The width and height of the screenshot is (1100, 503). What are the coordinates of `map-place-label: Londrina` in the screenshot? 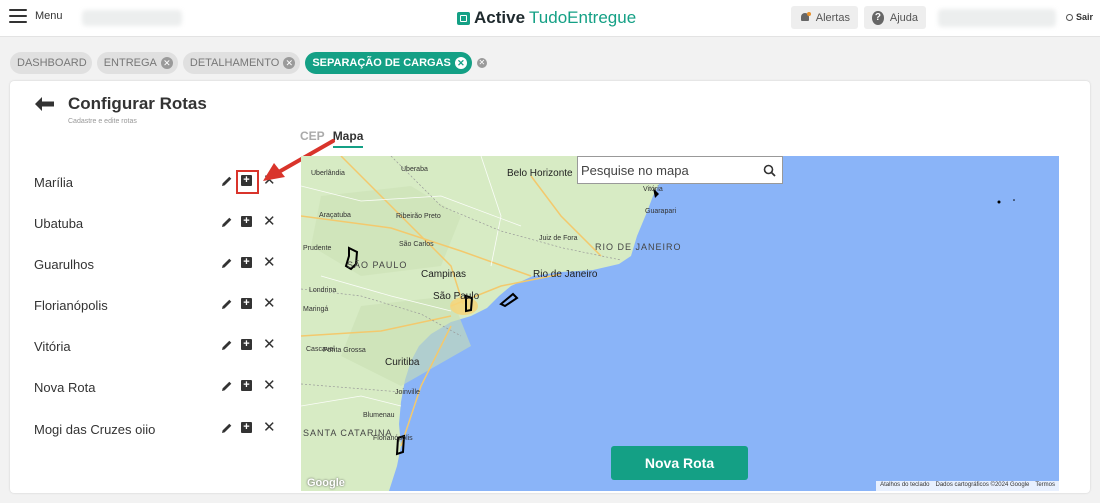 It's located at (323, 290).